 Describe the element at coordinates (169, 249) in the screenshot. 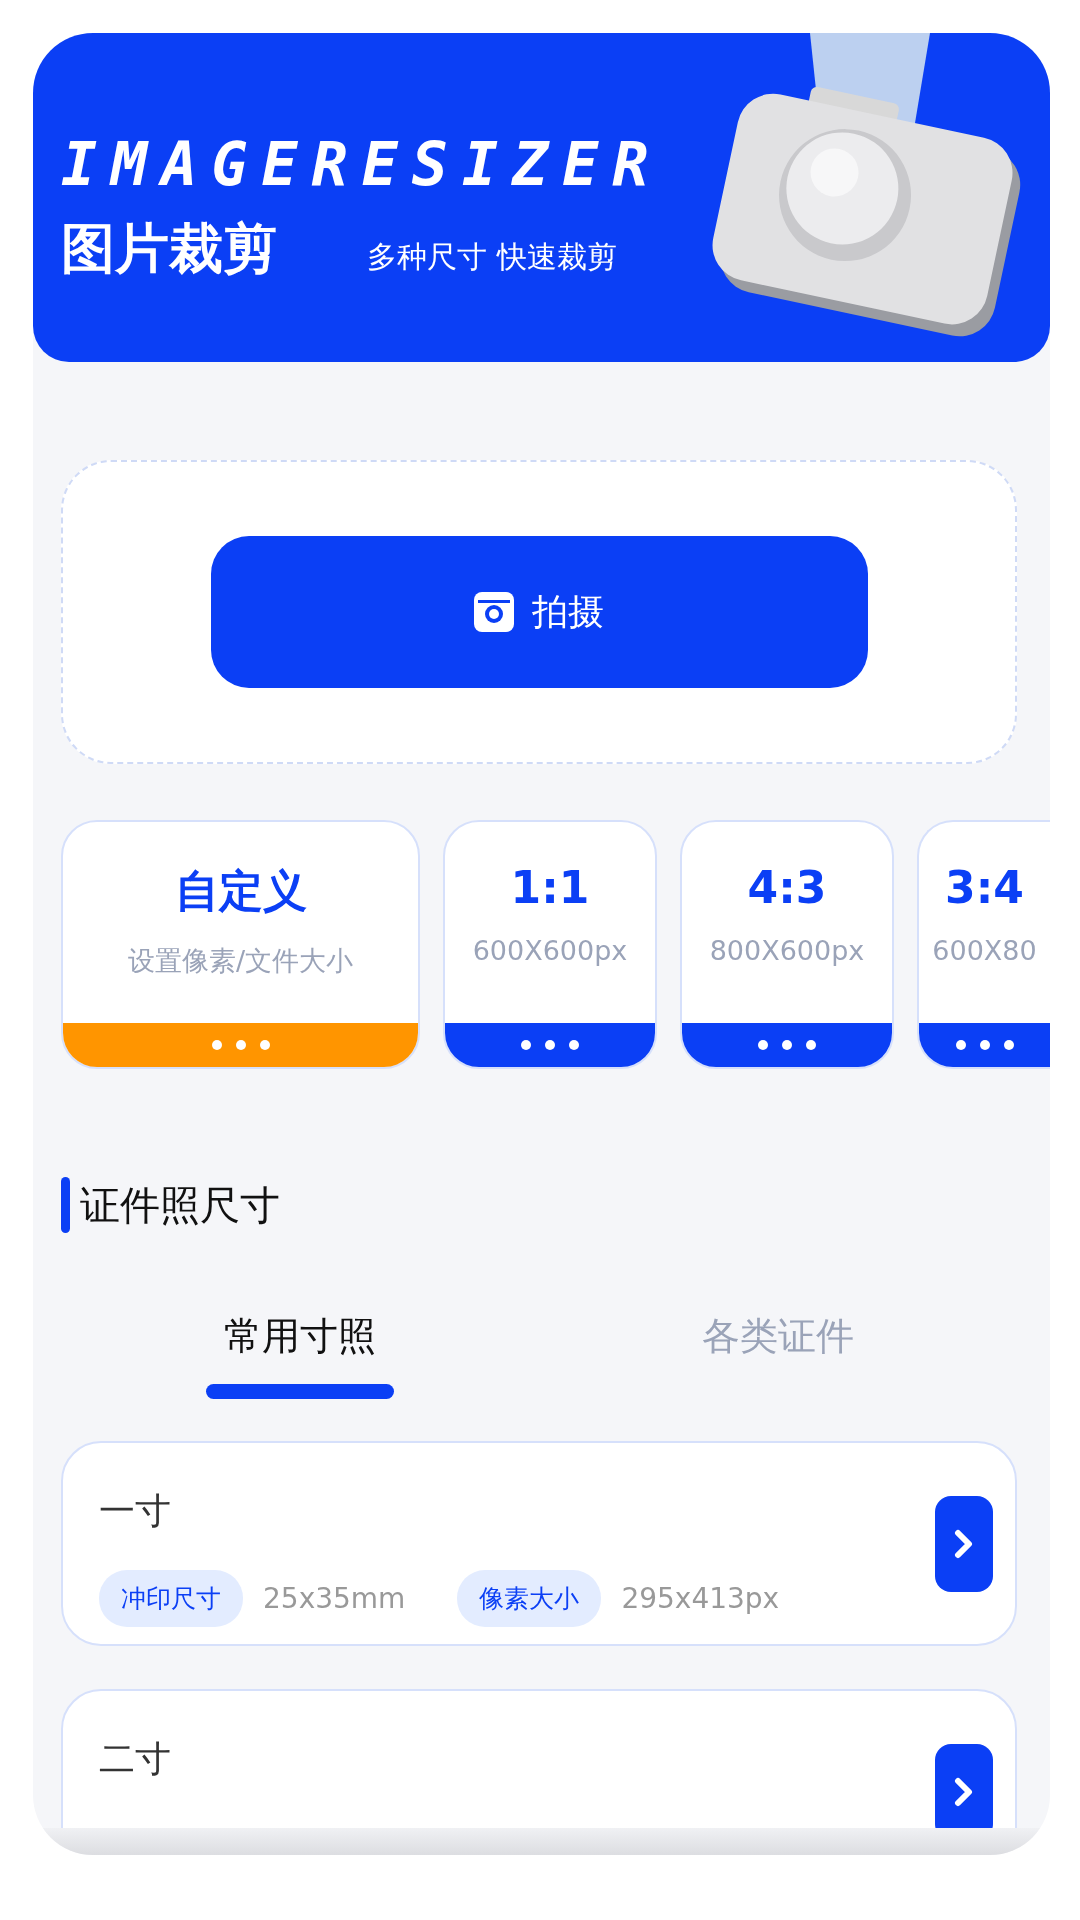

I see `app-title: 图片裁剪` at that location.